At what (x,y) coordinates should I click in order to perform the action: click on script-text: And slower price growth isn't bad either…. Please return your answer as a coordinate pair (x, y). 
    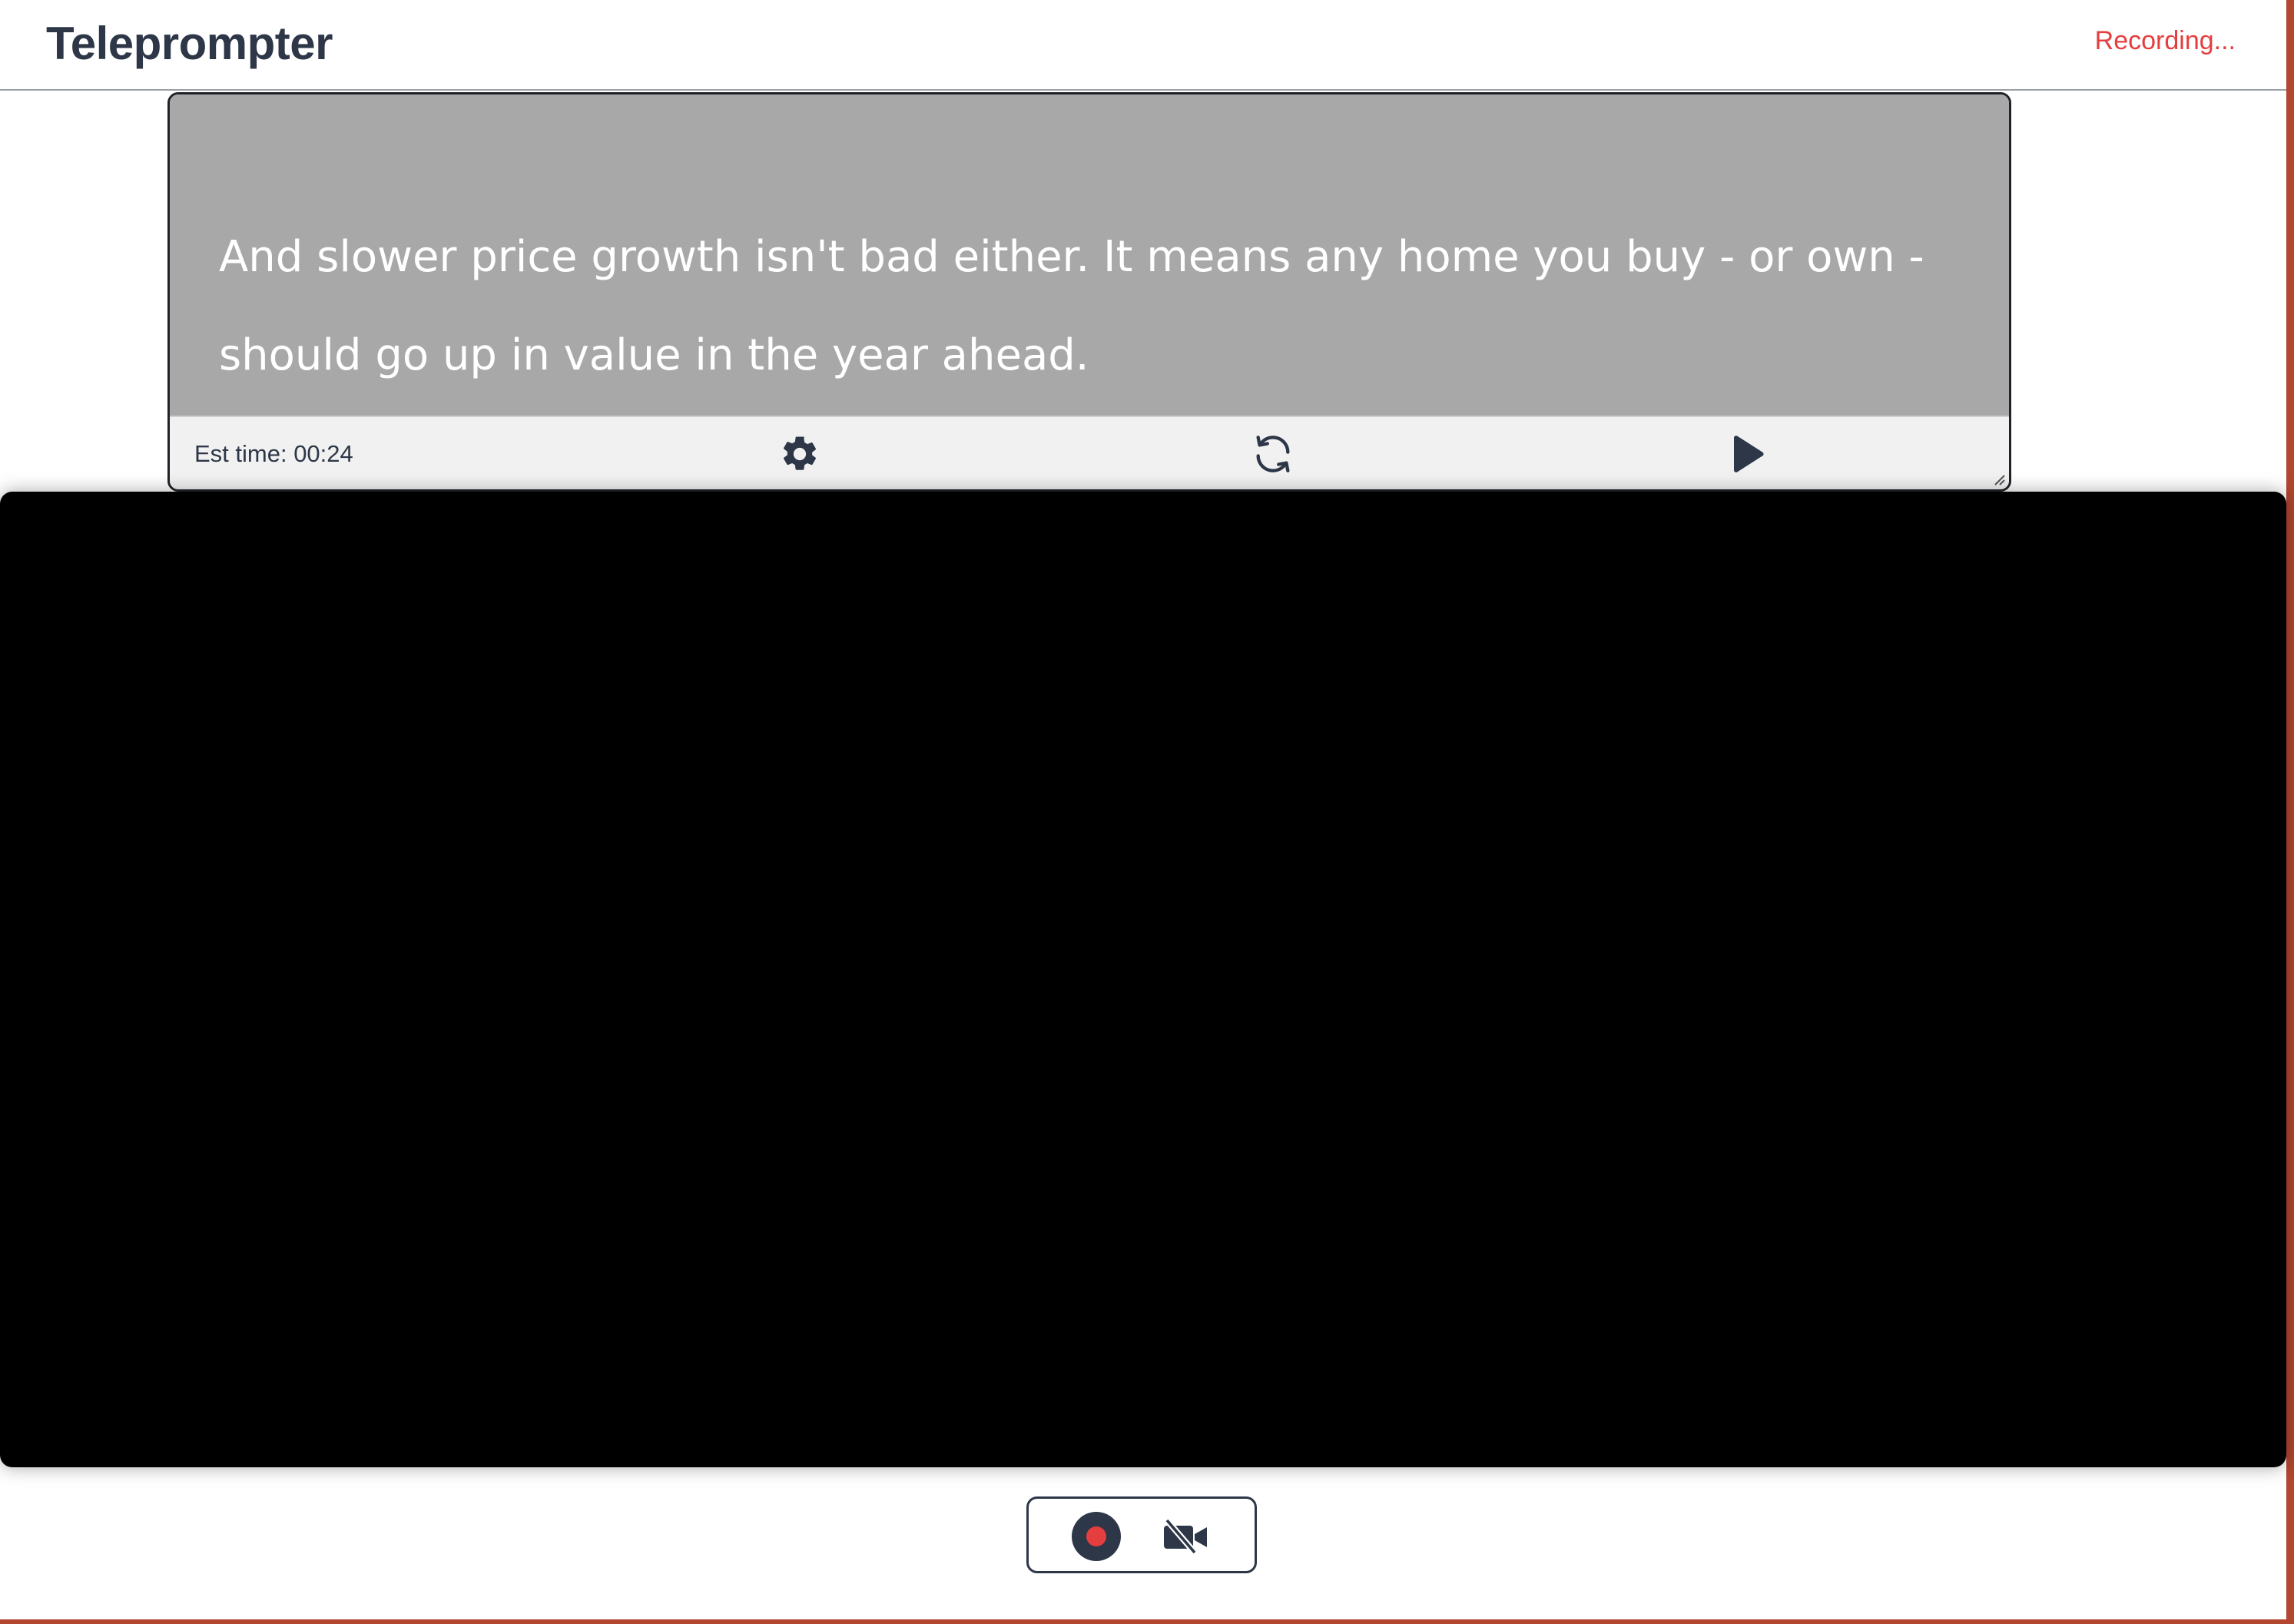
    Looking at the image, I should click on (1071, 306).